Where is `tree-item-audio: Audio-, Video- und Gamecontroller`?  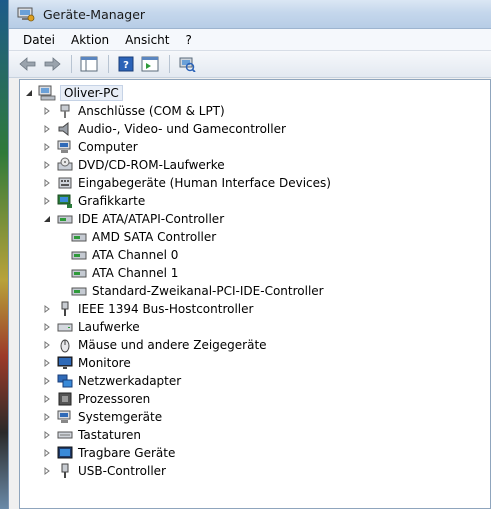 tree-item-audio: Audio-, Video- und Gamecontroller is located at coordinates (164, 129).